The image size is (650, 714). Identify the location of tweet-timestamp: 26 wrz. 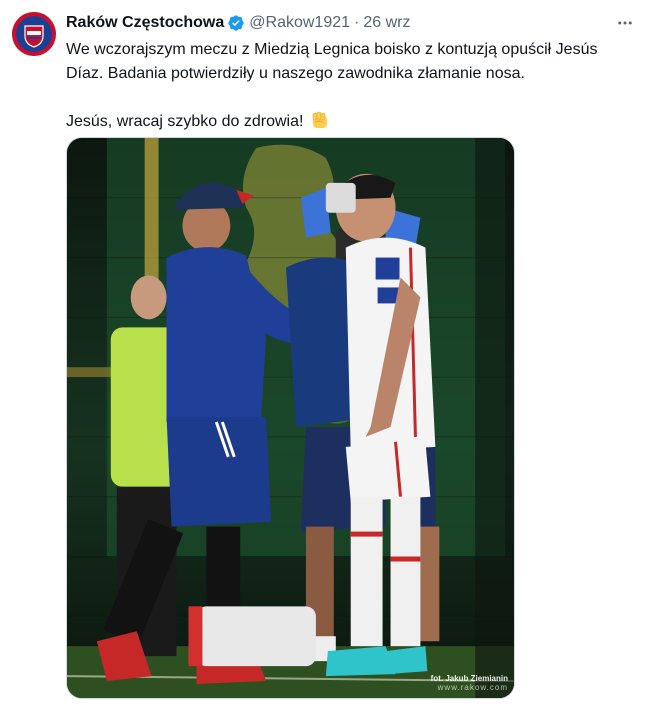
(386, 23).